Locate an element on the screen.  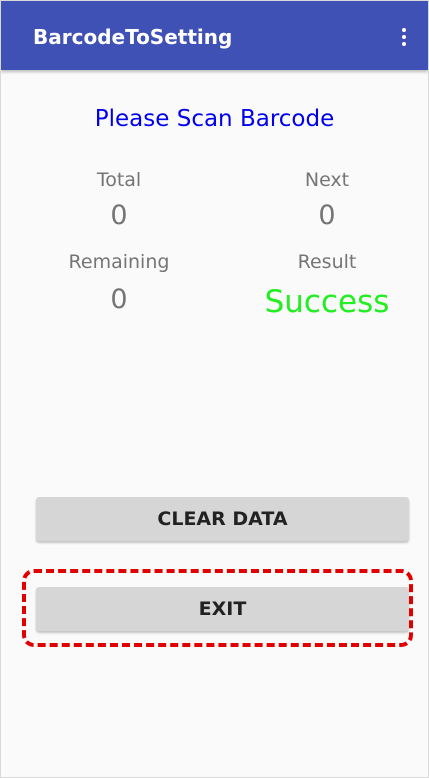
remaining-label: Remaining is located at coordinates (119, 262).